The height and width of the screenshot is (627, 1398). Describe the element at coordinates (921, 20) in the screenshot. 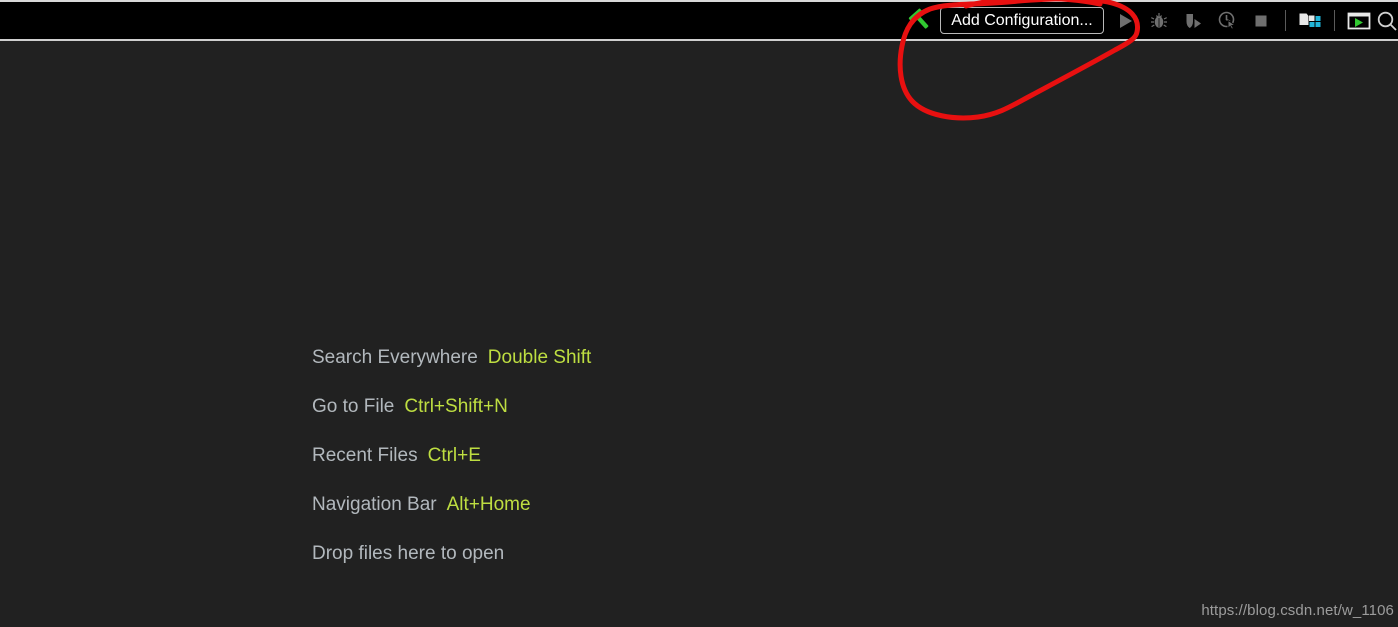

I see `hammer-build-icon` at that location.